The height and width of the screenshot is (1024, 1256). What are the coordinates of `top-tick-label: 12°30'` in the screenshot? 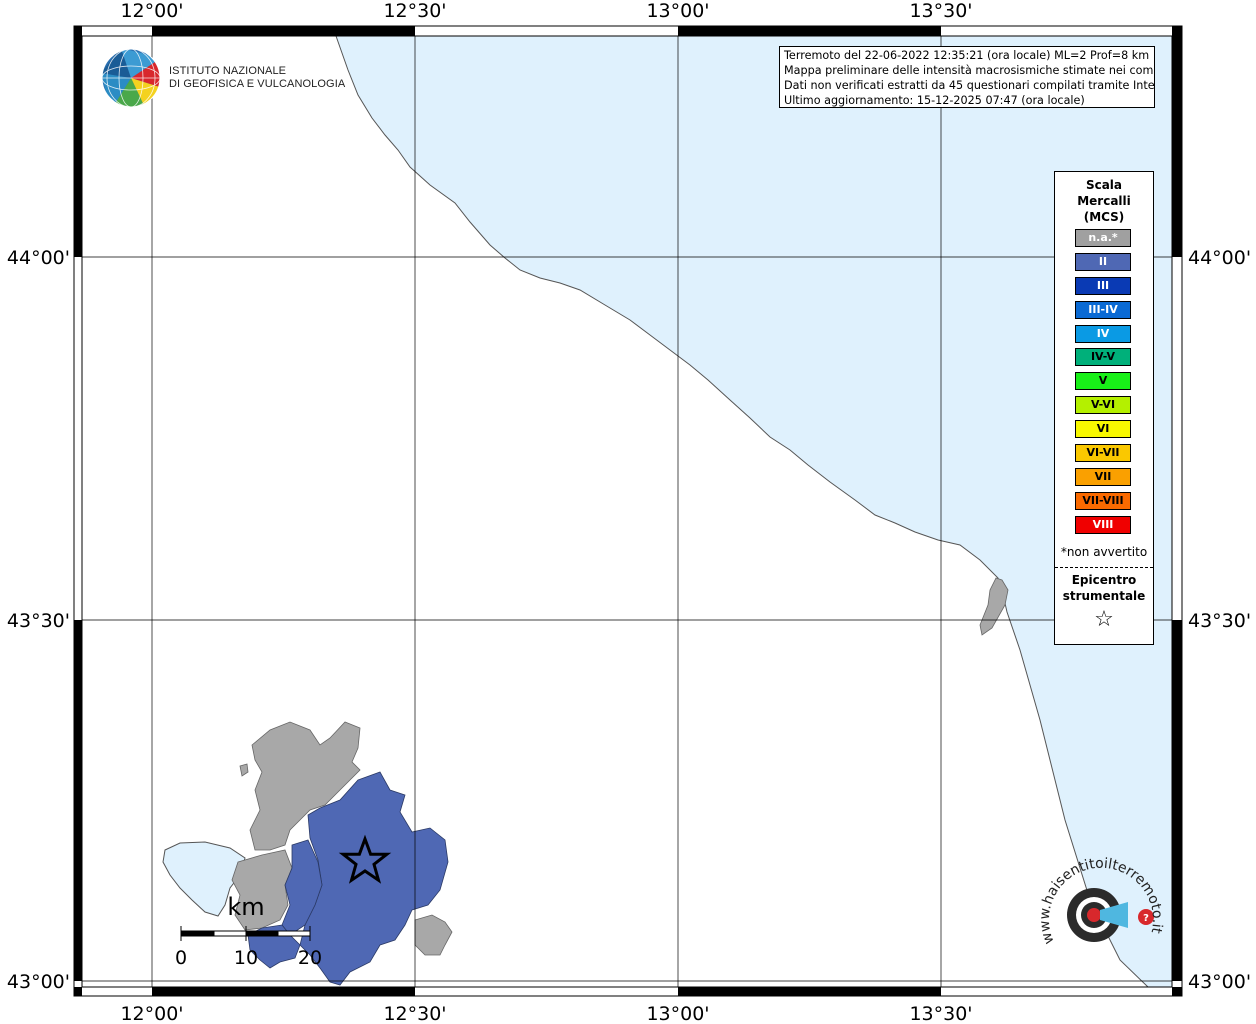 It's located at (414, 11).